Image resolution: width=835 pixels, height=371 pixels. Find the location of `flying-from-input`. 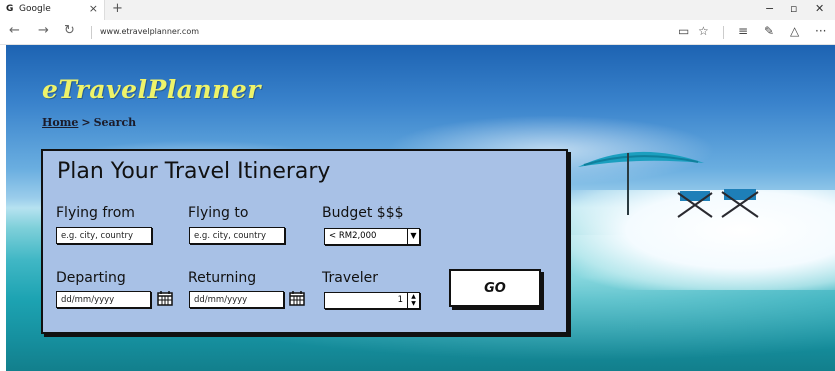

flying-from-input is located at coordinates (104, 235).